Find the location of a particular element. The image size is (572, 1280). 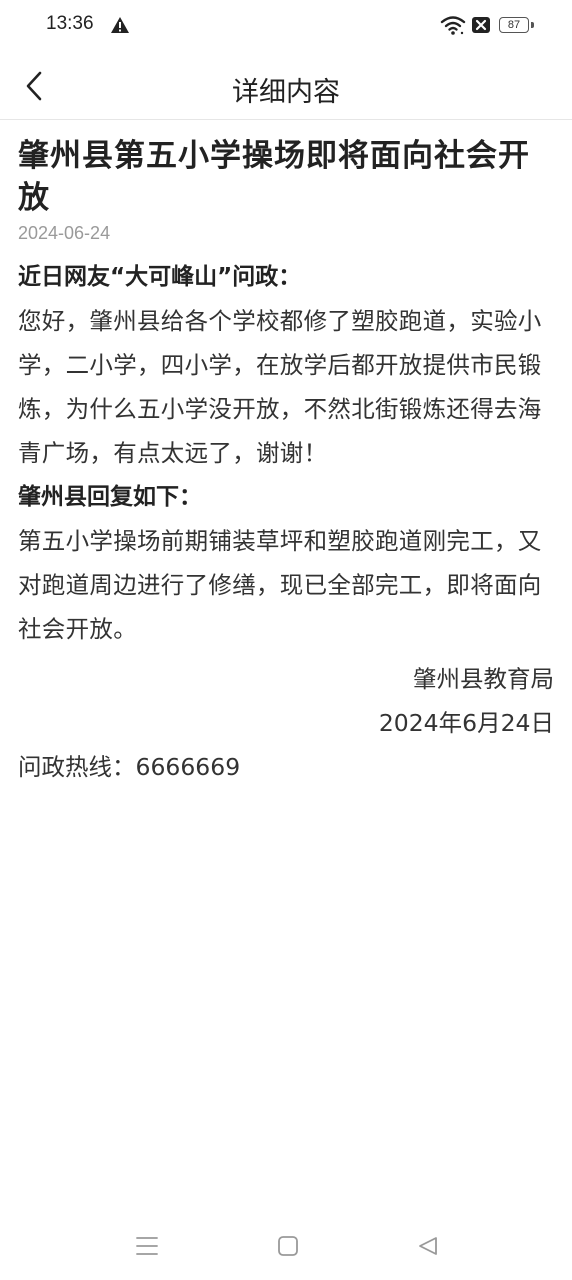

question-heading: 近日网友“大可峰山”问政： is located at coordinates (160, 277).